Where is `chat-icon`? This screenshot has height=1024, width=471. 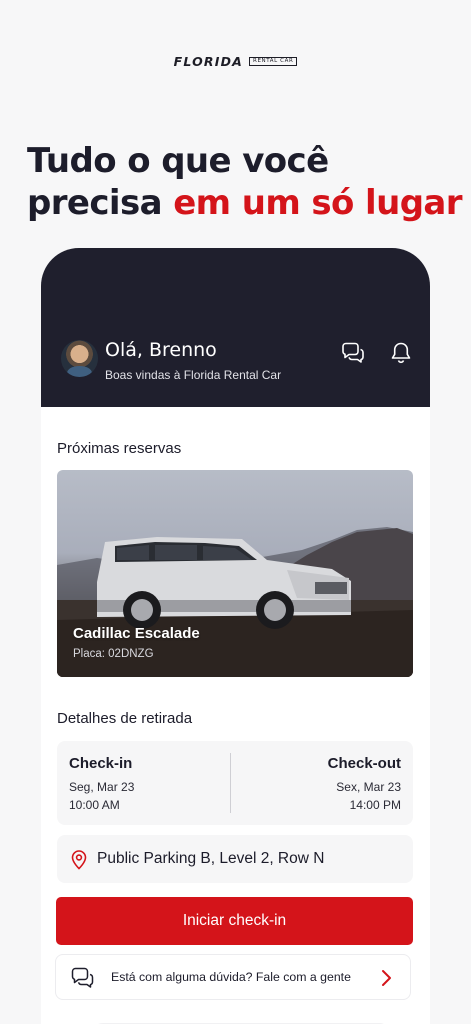 chat-icon is located at coordinates (353, 353).